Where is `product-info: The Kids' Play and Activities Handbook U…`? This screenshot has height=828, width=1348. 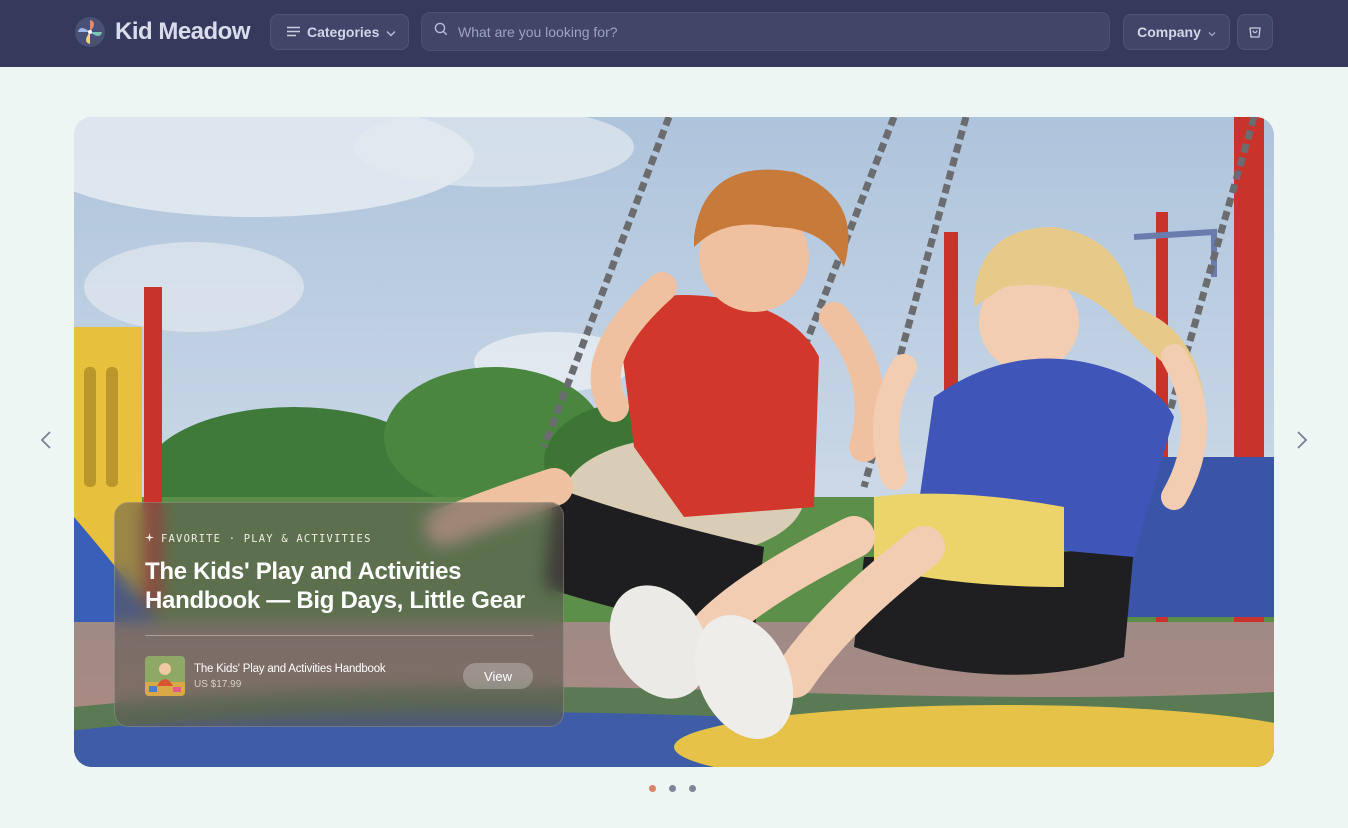 product-info: The Kids' Play and Activities Handbook U… is located at coordinates (328, 676).